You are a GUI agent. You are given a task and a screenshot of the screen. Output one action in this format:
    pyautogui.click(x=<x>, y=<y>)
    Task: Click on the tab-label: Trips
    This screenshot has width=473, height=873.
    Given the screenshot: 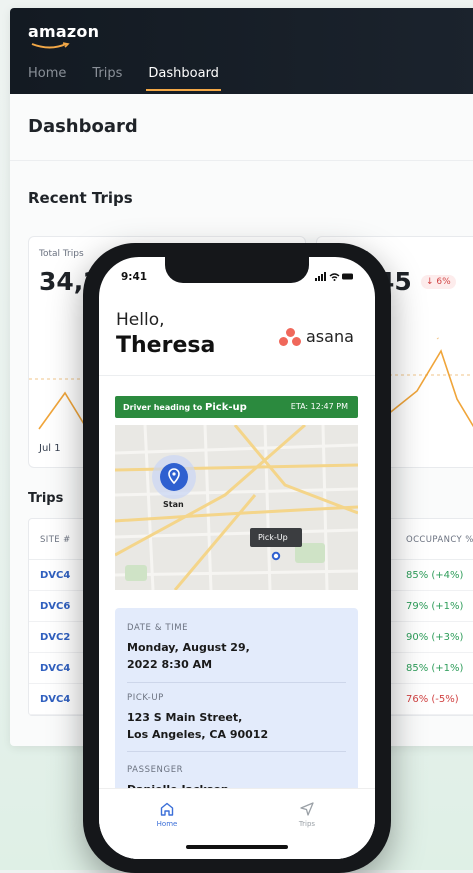 What is the action you would take?
    pyautogui.click(x=307, y=824)
    